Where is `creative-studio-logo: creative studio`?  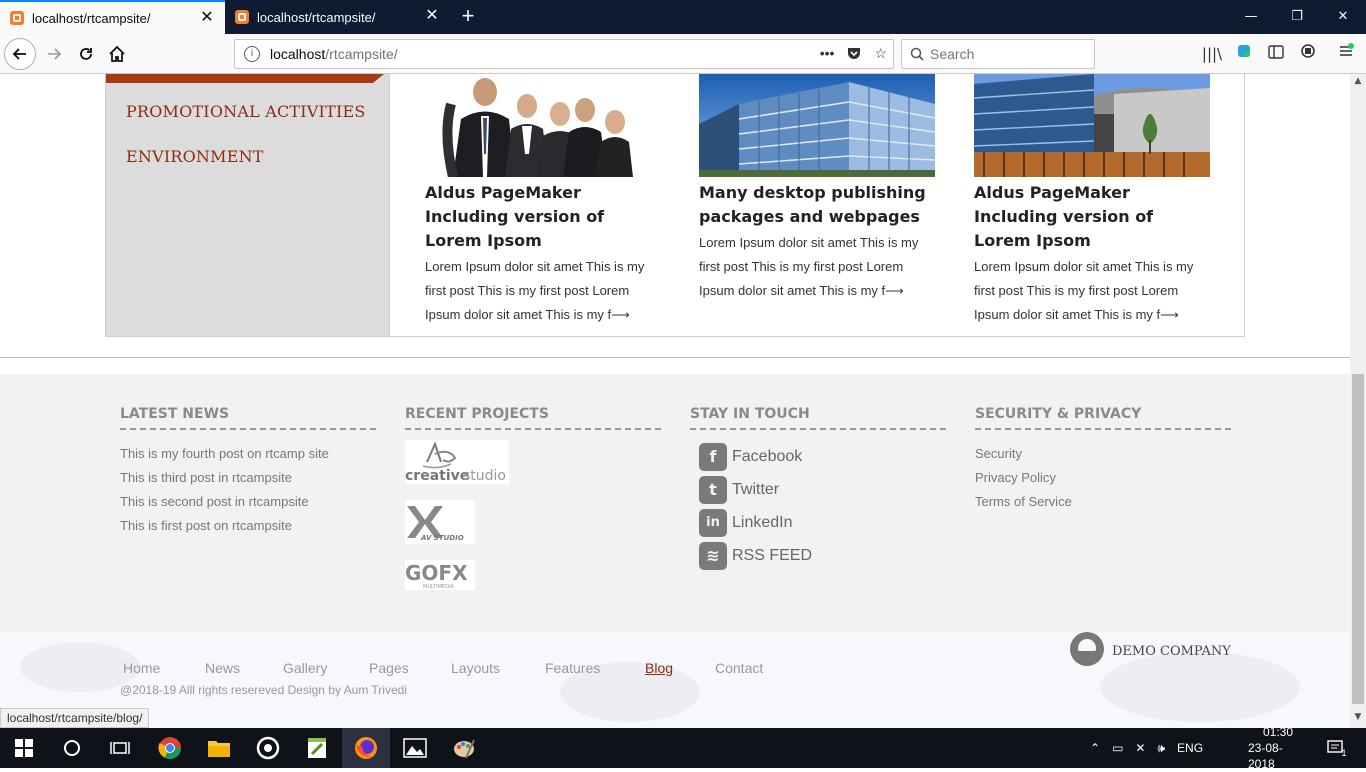
creative-studio-logo: creative studio is located at coordinates (457, 462).